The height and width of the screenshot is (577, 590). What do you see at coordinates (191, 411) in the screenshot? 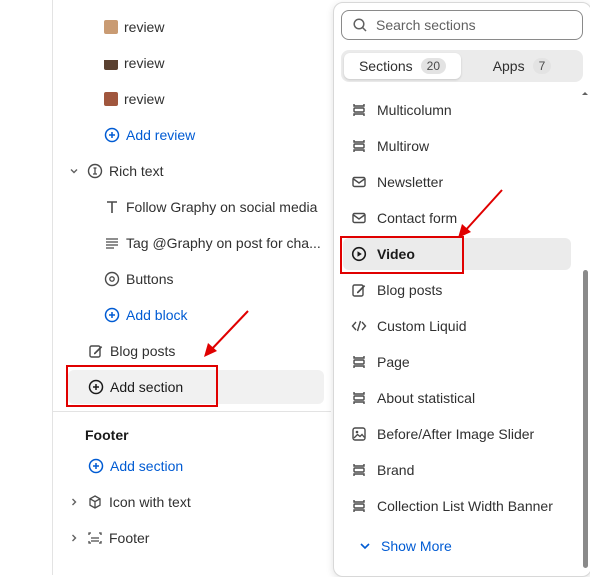
I see `group-divider` at bounding box center [191, 411].